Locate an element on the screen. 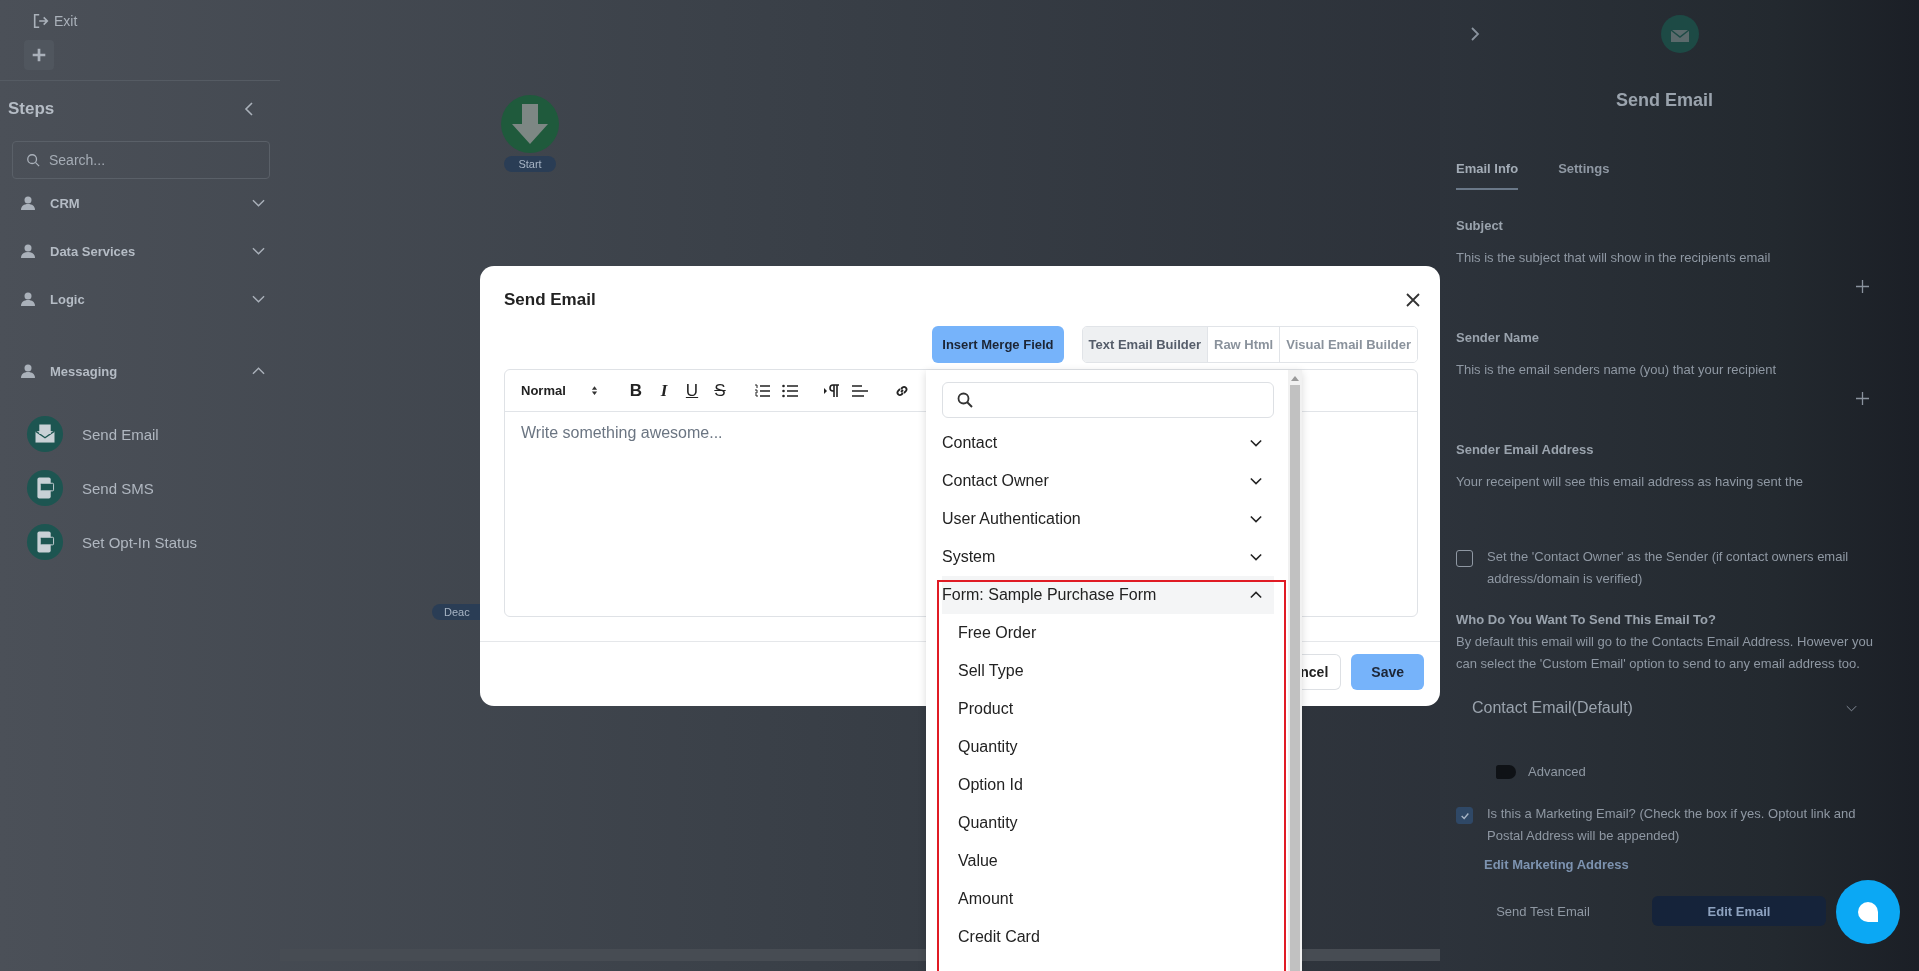 This screenshot has height=971, width=1919. exit-icon is located at coordinates (41, 21).